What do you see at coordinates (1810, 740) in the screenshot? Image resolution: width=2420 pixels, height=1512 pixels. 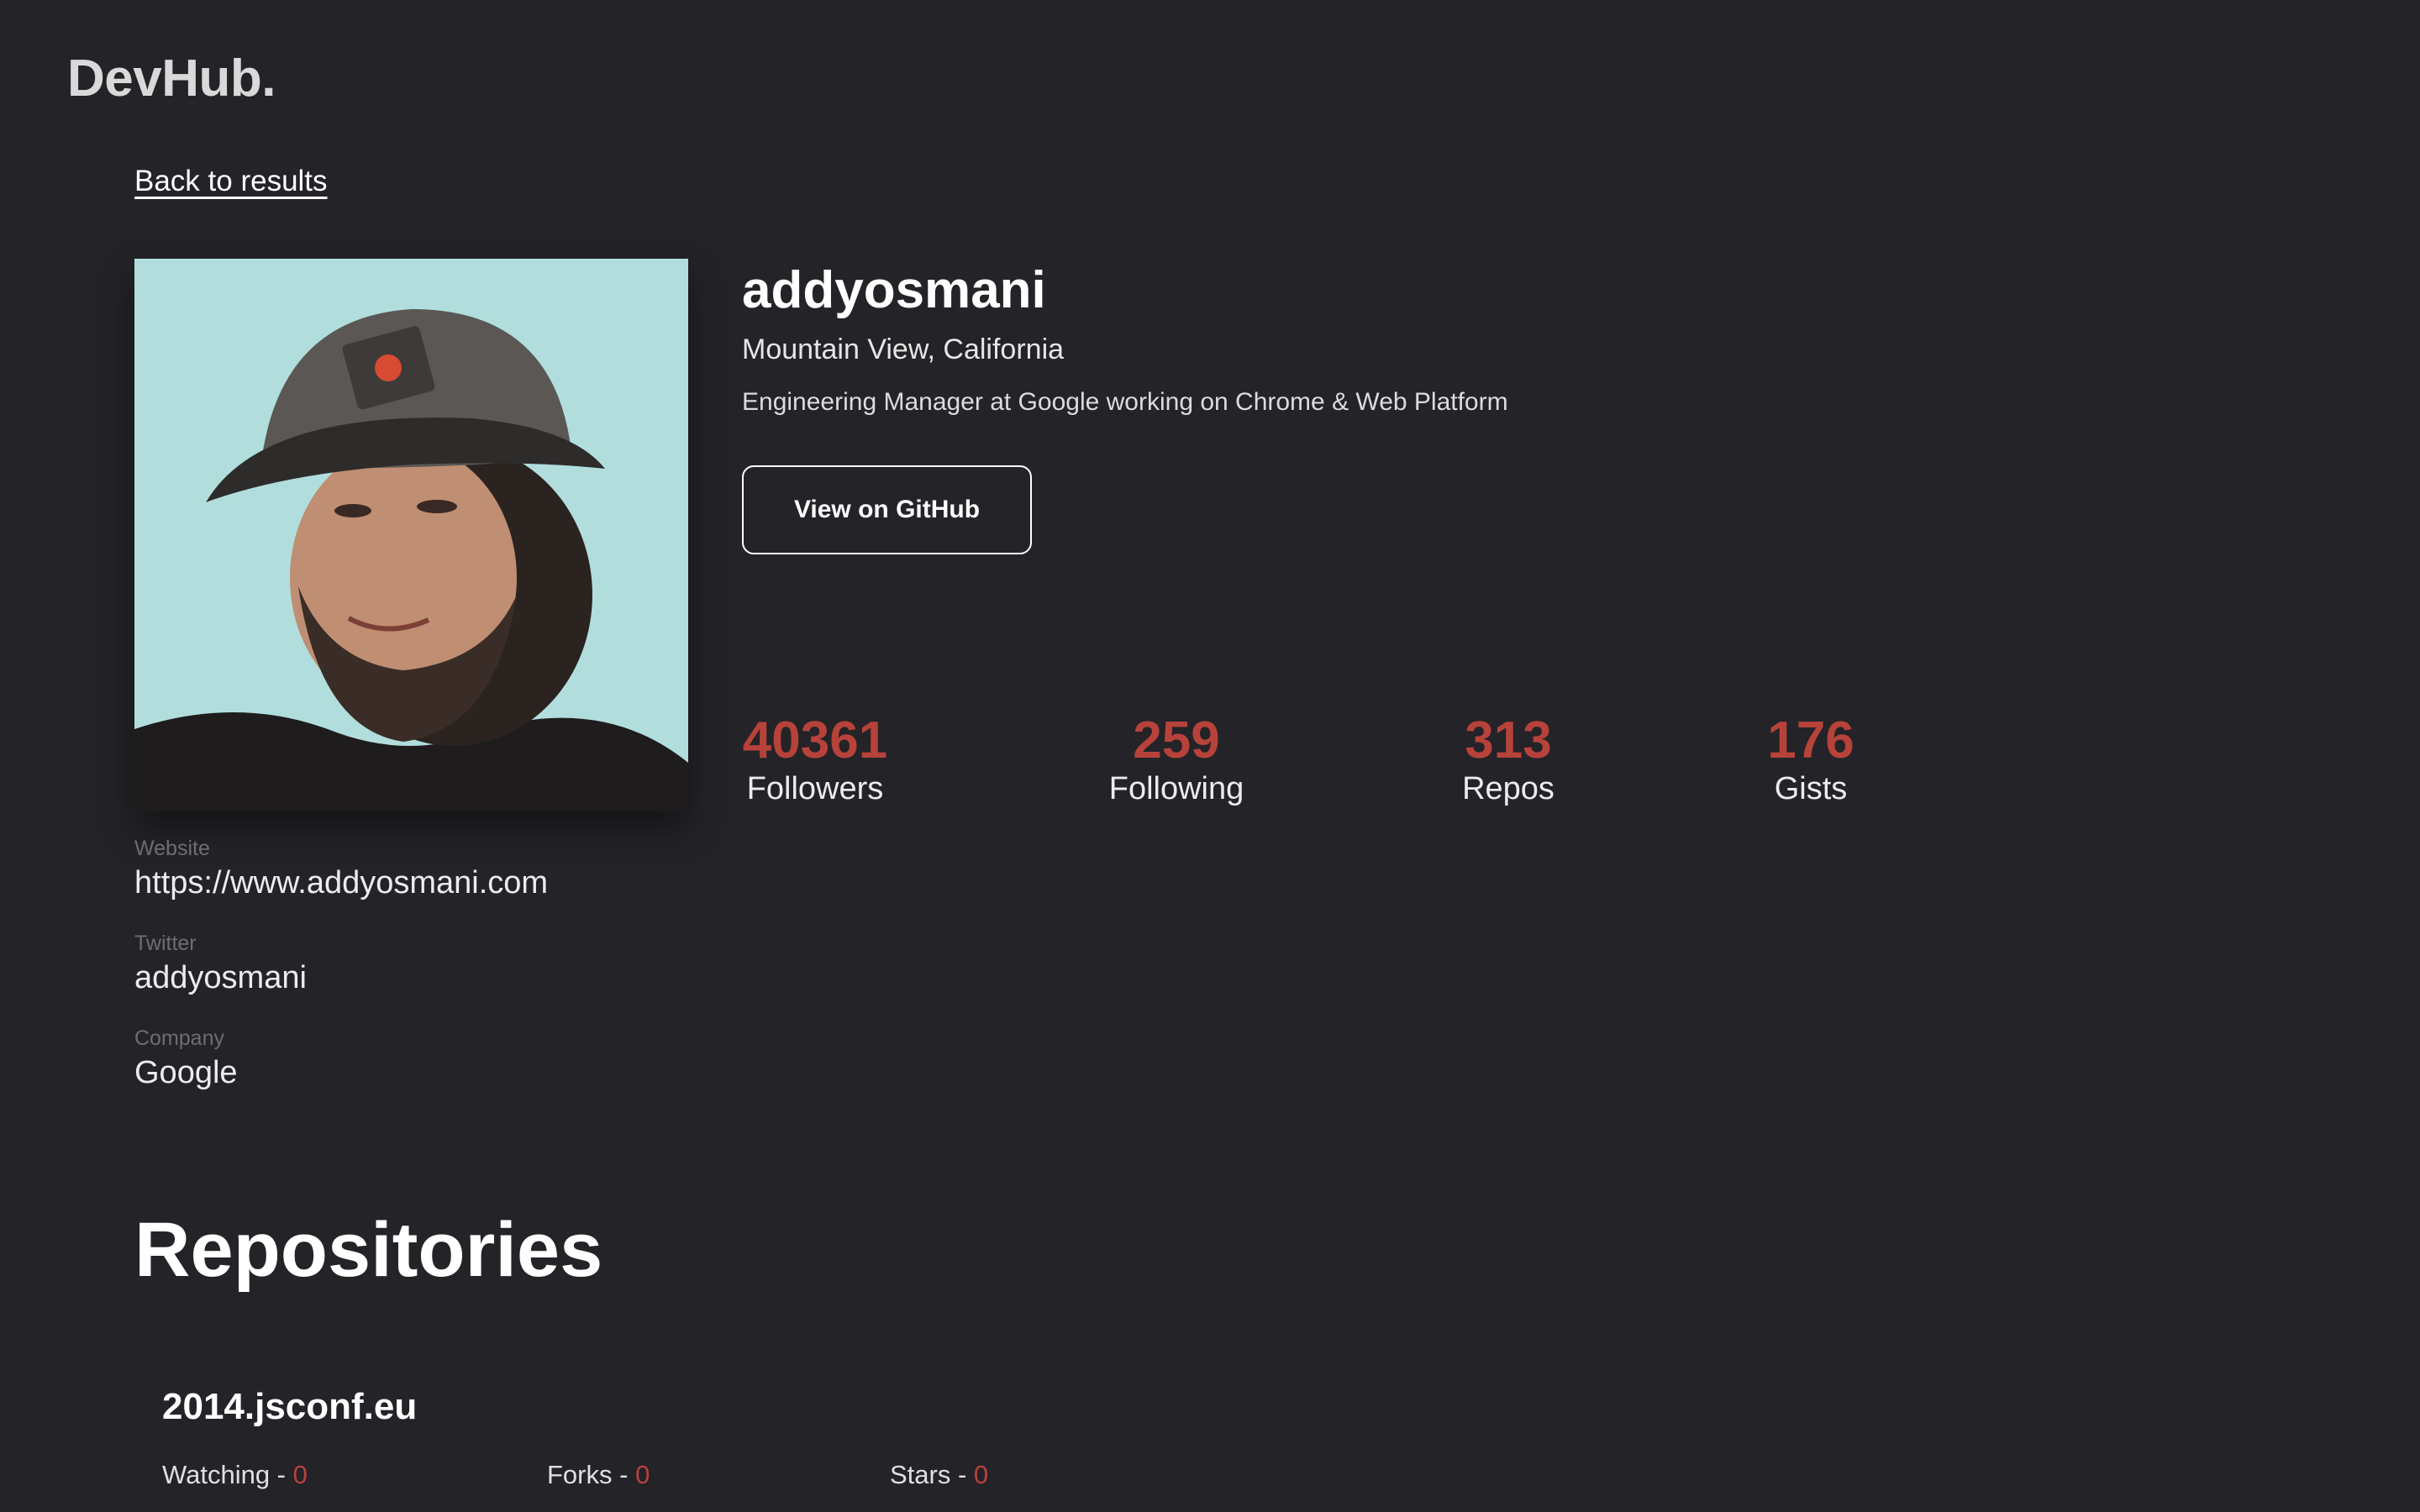 I see `stat-value: 176` at bounding box center [1810, 740].